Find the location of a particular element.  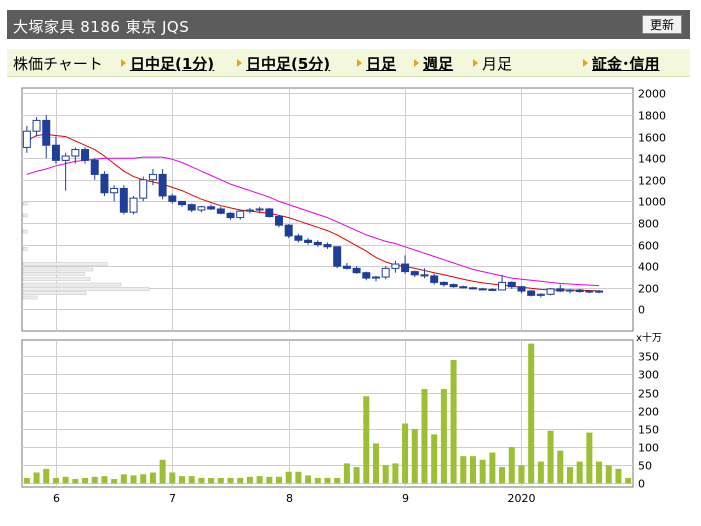

volume-tick-label: 350 is located at coordinates (648, 357).